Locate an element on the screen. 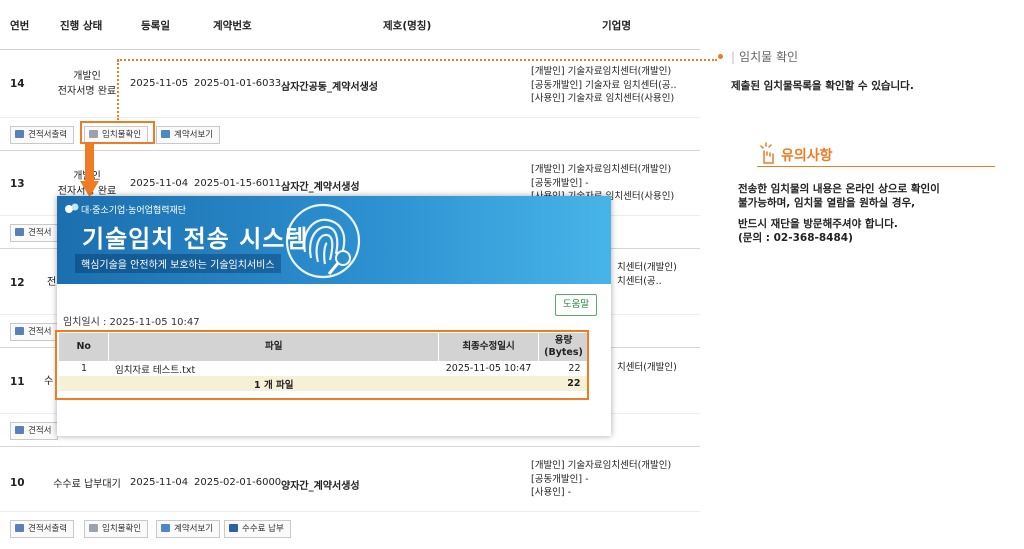  row-contract-no: 2025-01-01-6033 is located at coordinates (238, 83).